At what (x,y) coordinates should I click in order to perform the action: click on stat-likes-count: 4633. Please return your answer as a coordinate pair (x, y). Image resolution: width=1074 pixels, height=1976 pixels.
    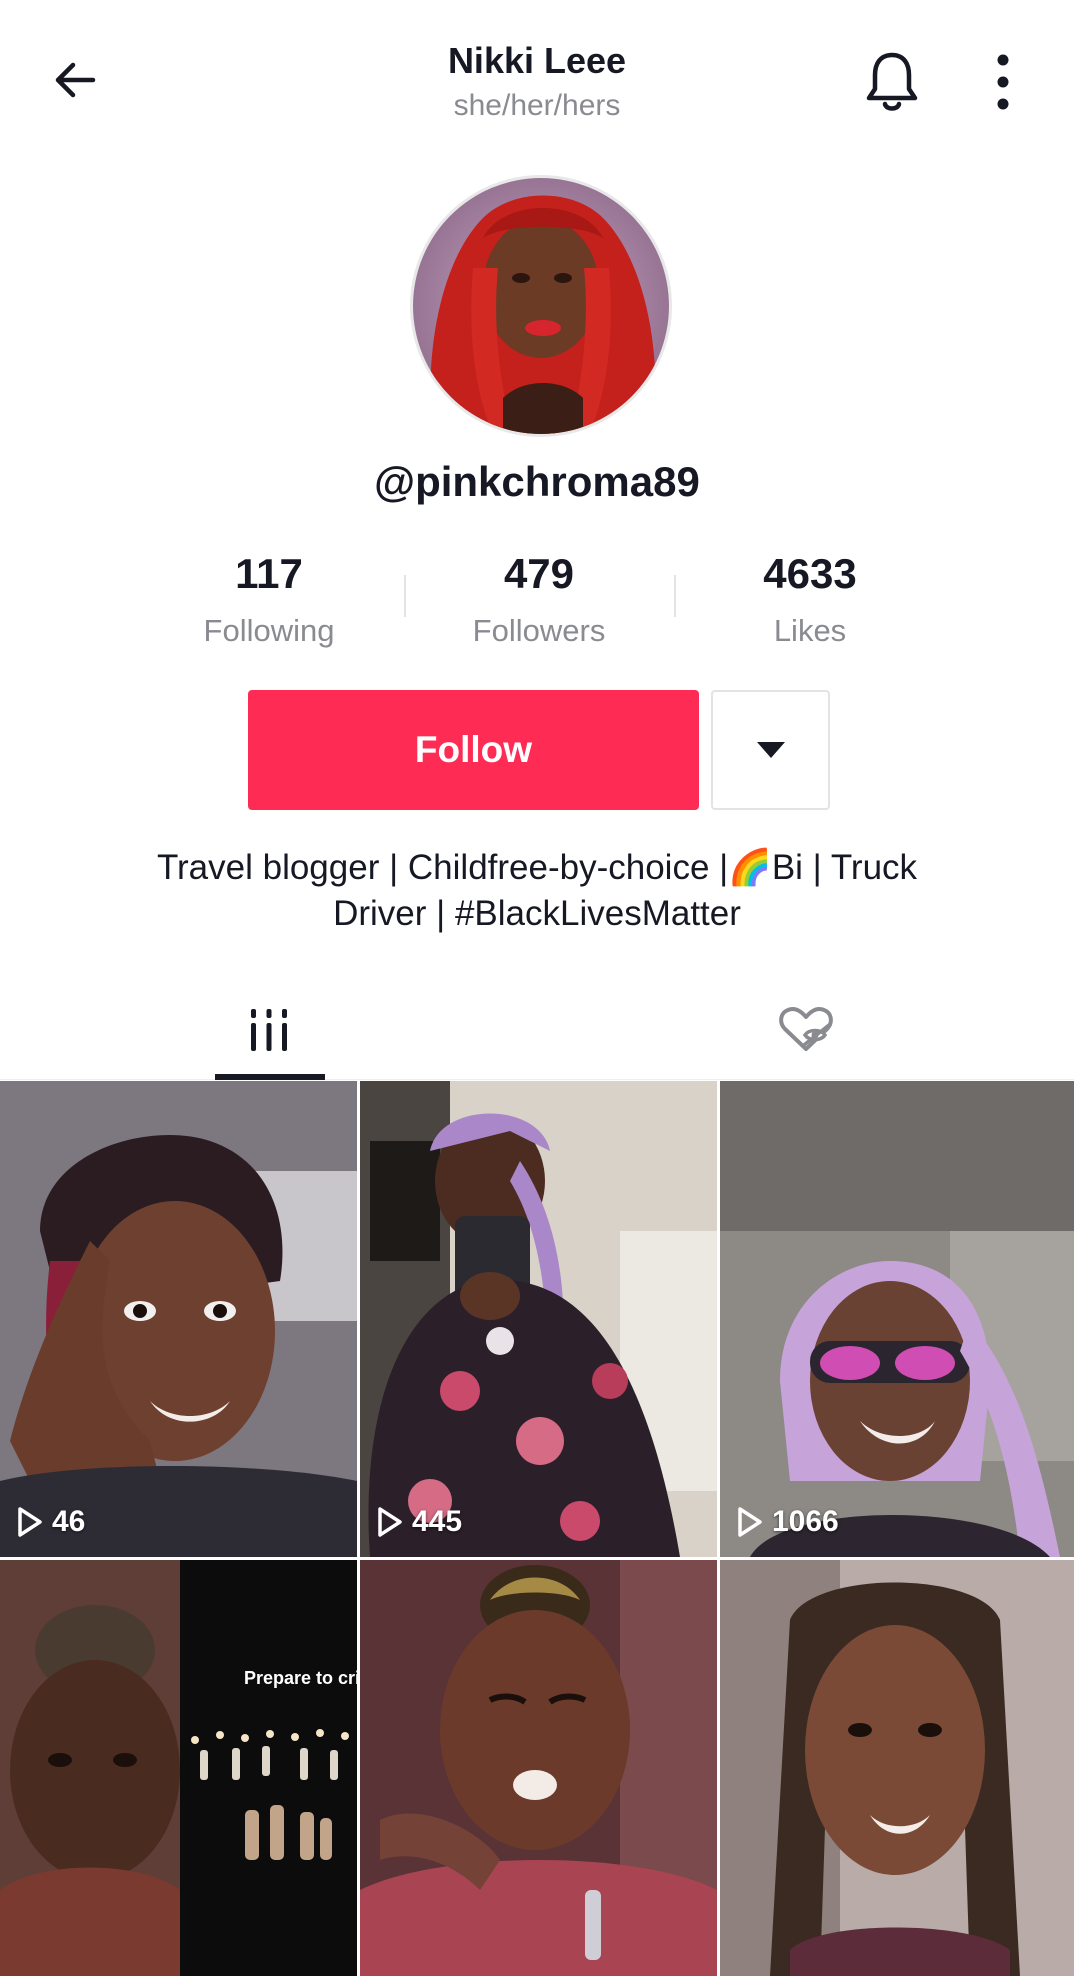
    Looking at the image, I should click on (810, 573).